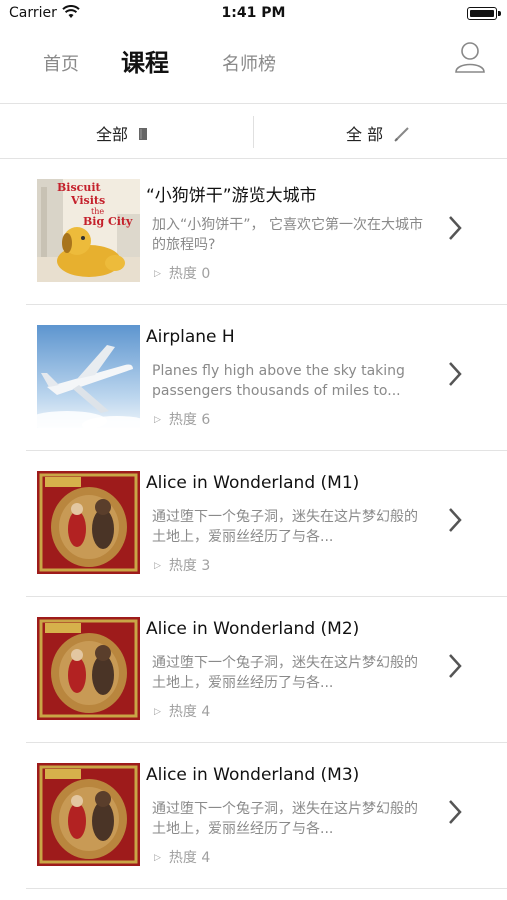  Describe the element at coordinates (79, 187) in the screenshot. I see `cover-text: Biscuit` at that location.